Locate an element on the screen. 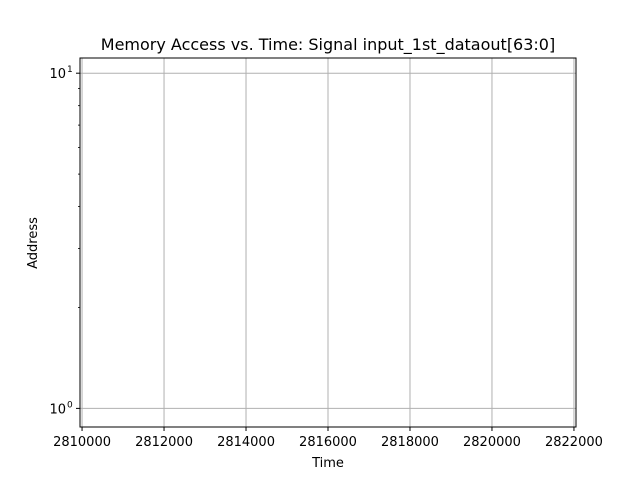 The width and height of the screenshot is (640, 480). x-axis-label: Time is located at coordinates (327, 463).